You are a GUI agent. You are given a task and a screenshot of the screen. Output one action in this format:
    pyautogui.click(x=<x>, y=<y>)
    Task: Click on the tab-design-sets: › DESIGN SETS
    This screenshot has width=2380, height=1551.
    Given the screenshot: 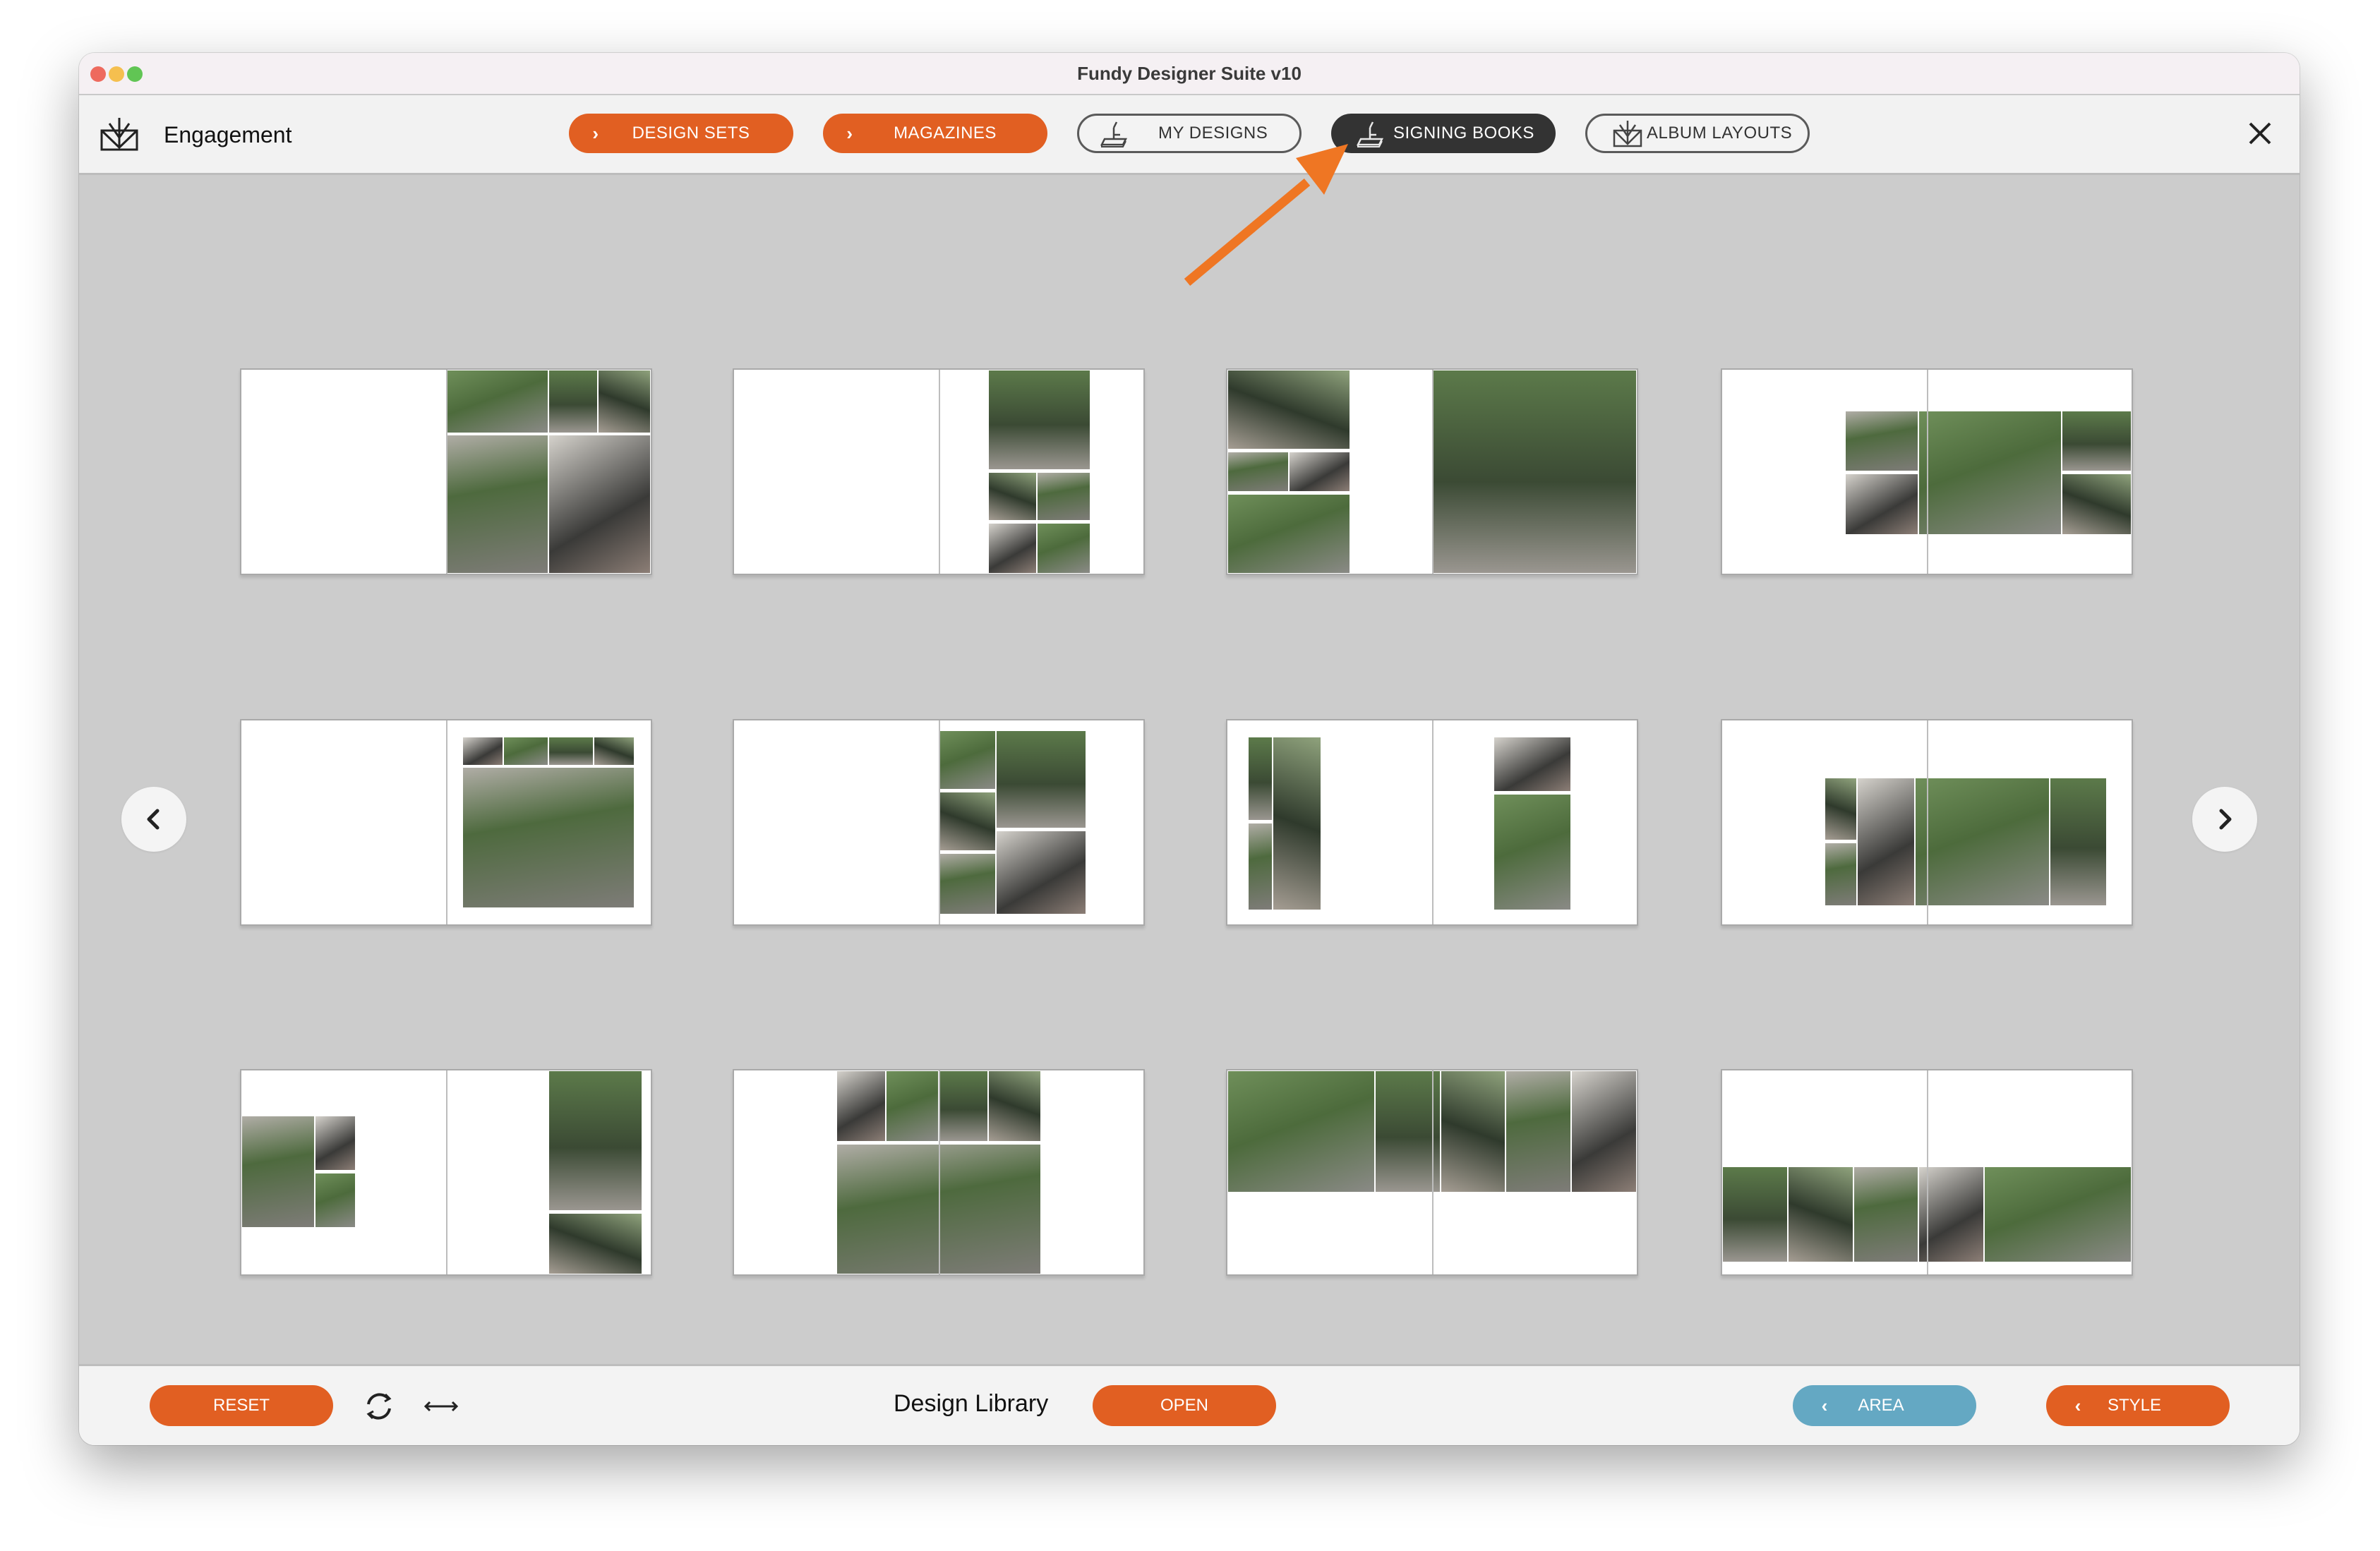 What is the action you would take?
    pyautogui.click(x=681, y=133)
    